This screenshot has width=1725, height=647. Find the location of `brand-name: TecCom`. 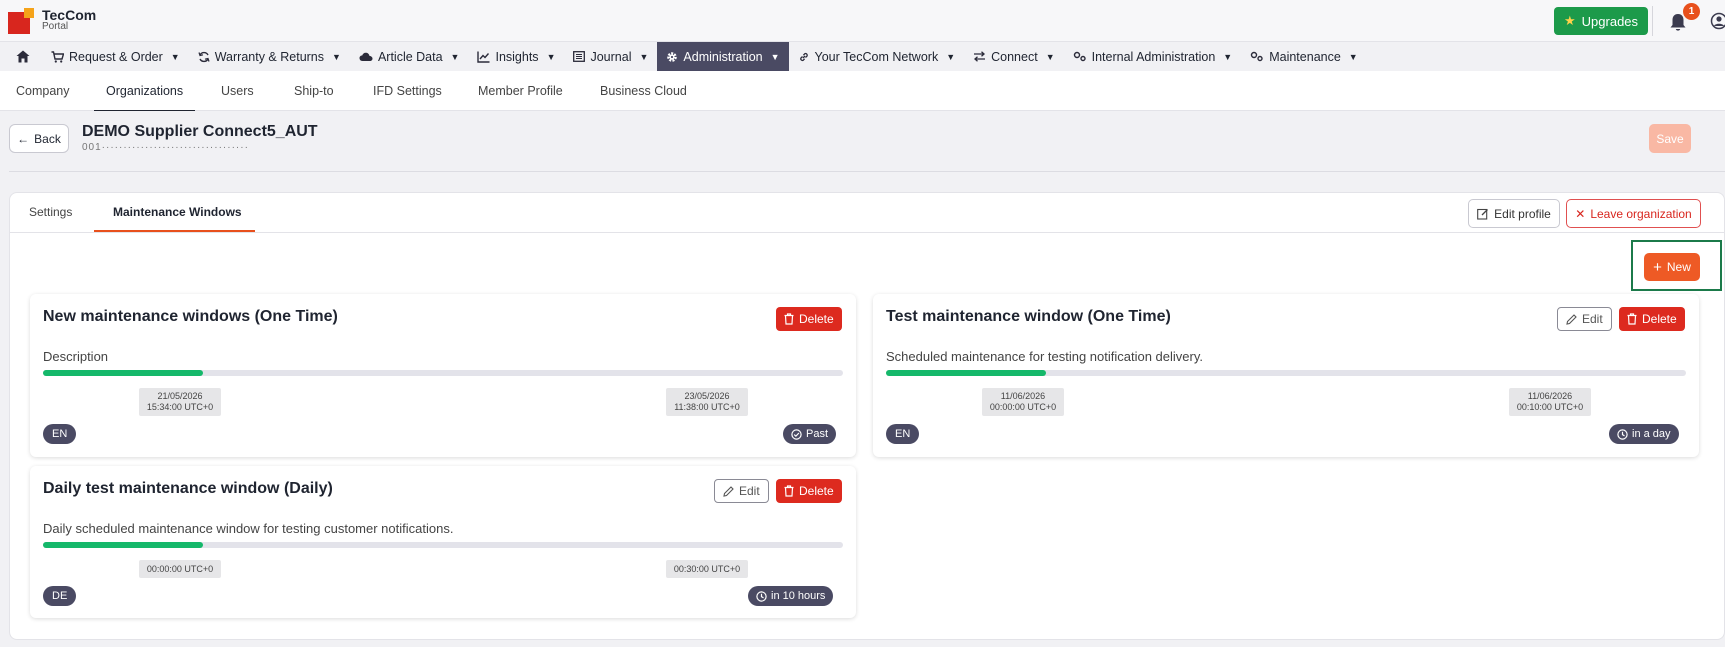

brand-name: TecCom is located at coordinates (69, 15).